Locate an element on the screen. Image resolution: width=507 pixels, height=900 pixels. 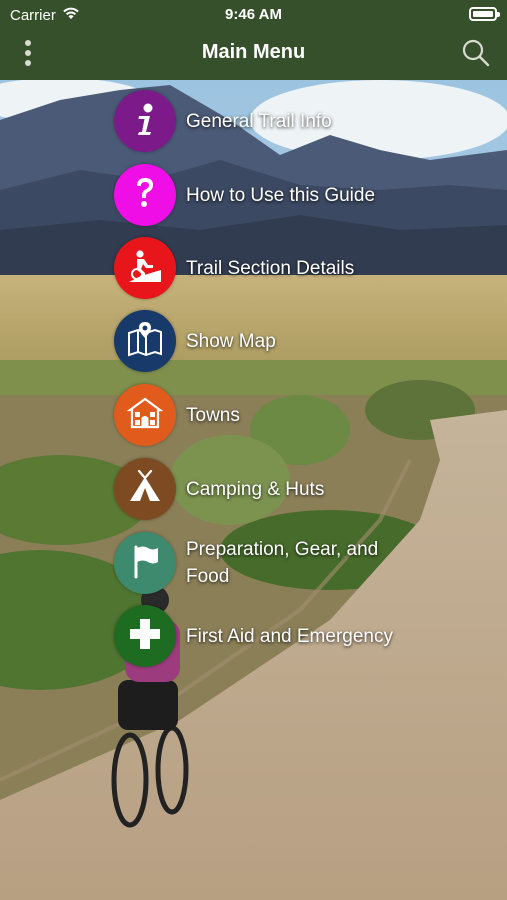
menu-item-preparation-gear-food: Preparation, Gear, and Food is located at coordinates (279, 563).